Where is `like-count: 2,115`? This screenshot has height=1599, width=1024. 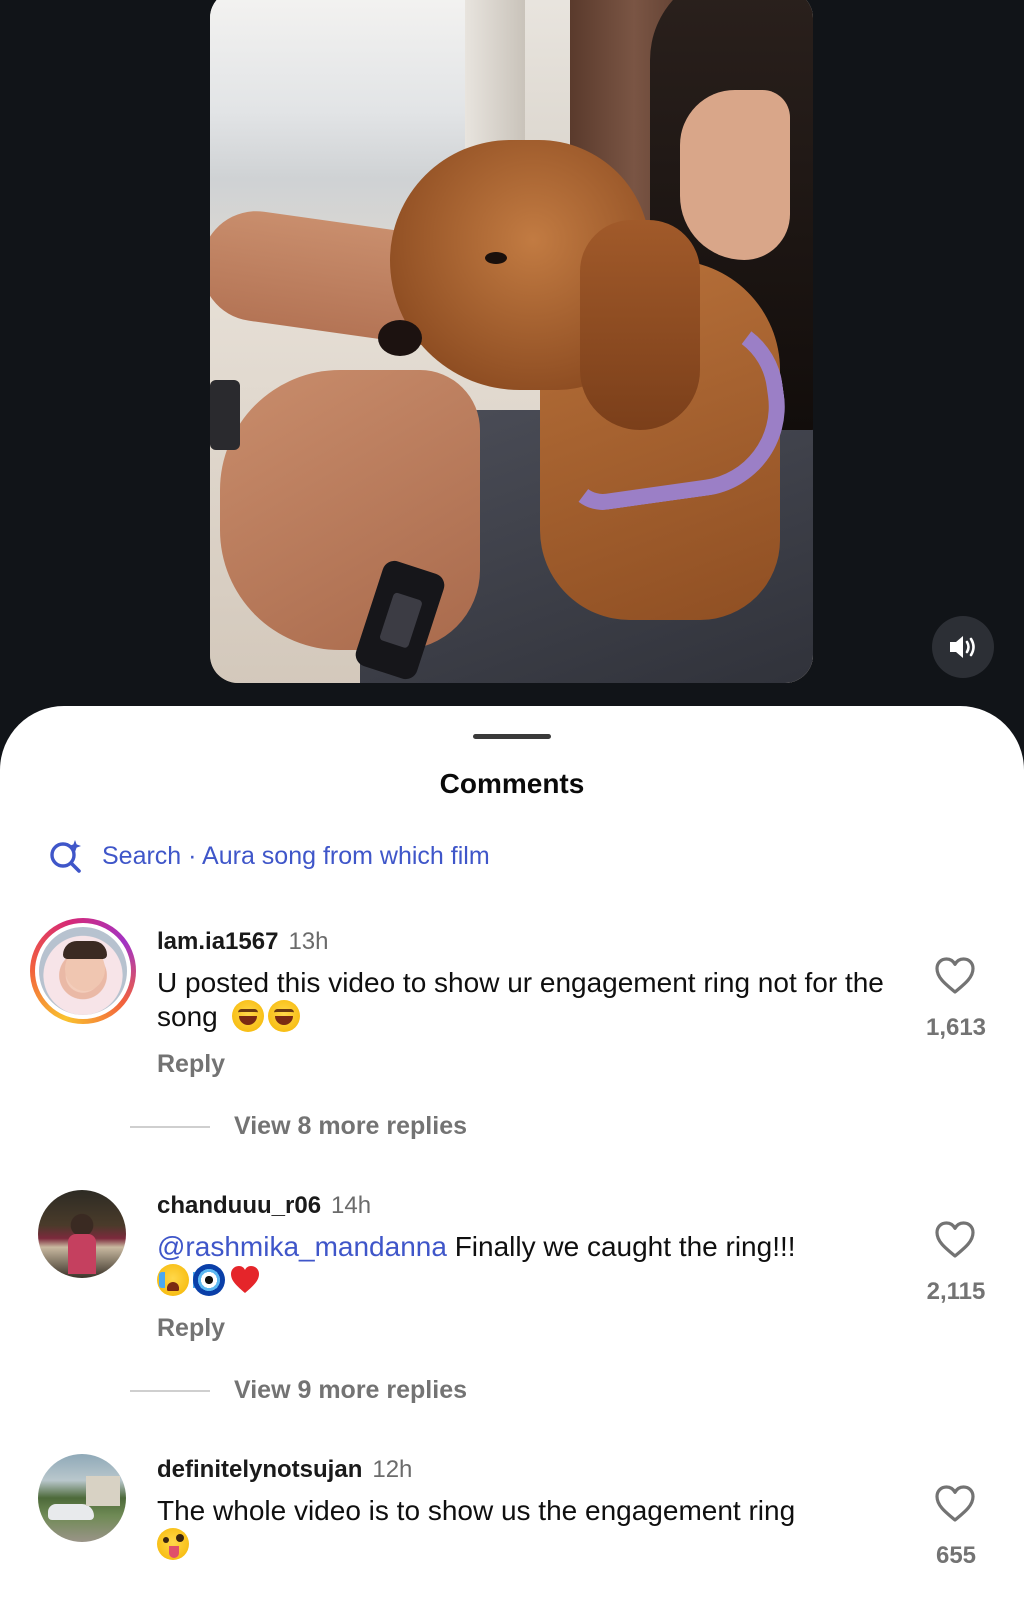
like-count: 2,115 is located at coordinates (956, 1291).